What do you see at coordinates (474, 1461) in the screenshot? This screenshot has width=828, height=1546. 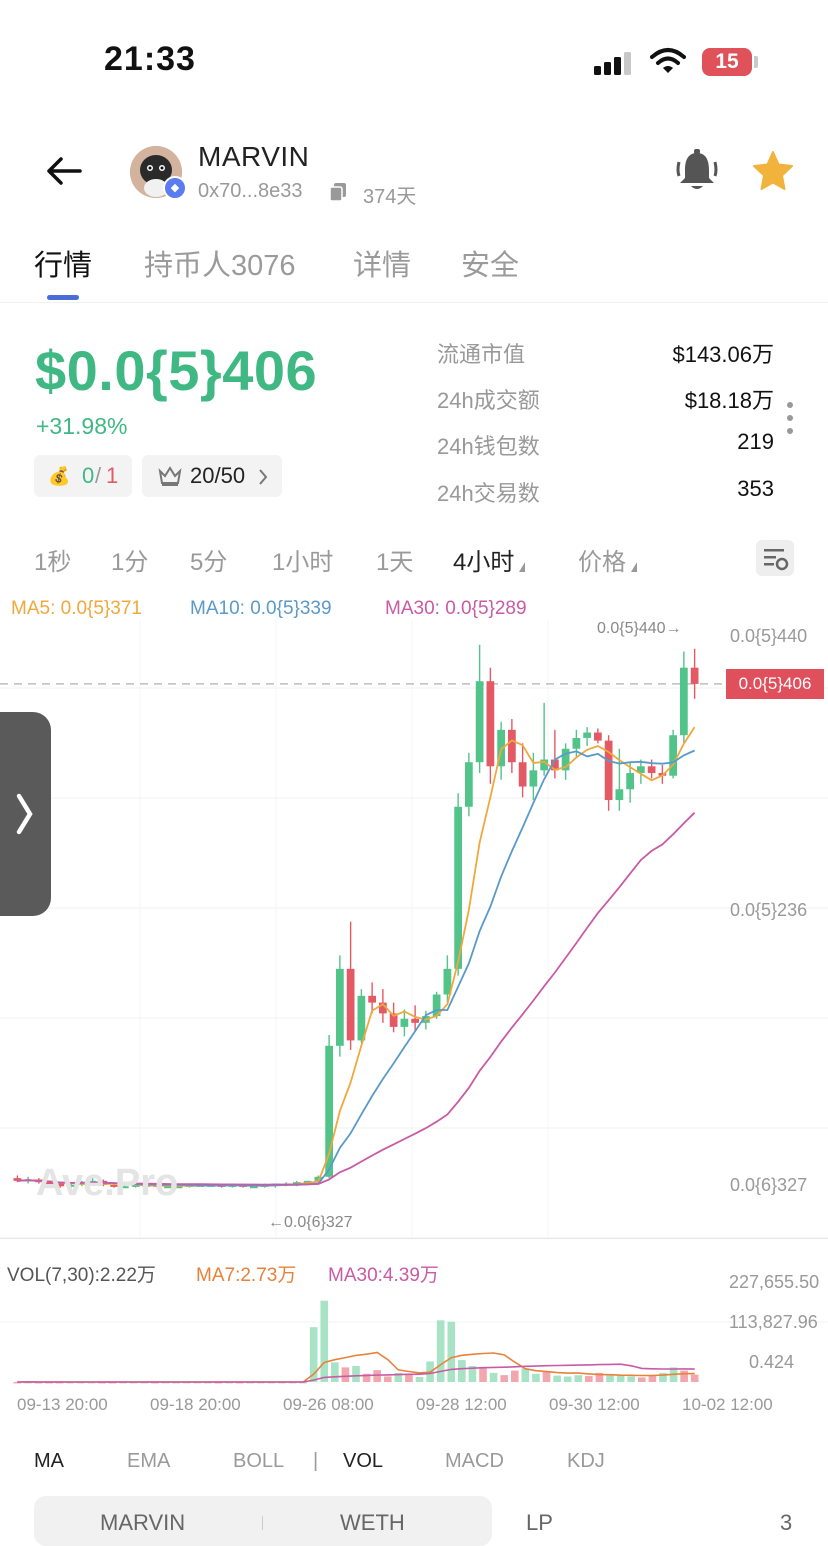 I see `indicator-macd: MACD` at bounding box center [474, 1461].